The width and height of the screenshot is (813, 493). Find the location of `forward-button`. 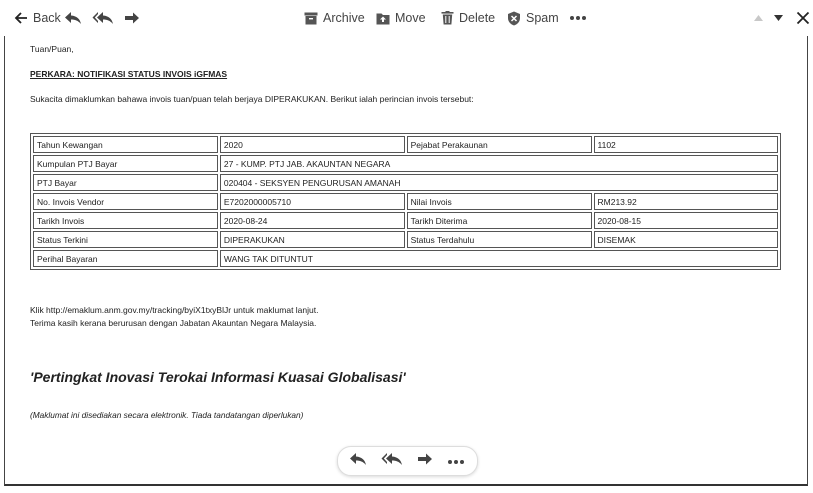

forward-button is located at coordinates (132, 18).